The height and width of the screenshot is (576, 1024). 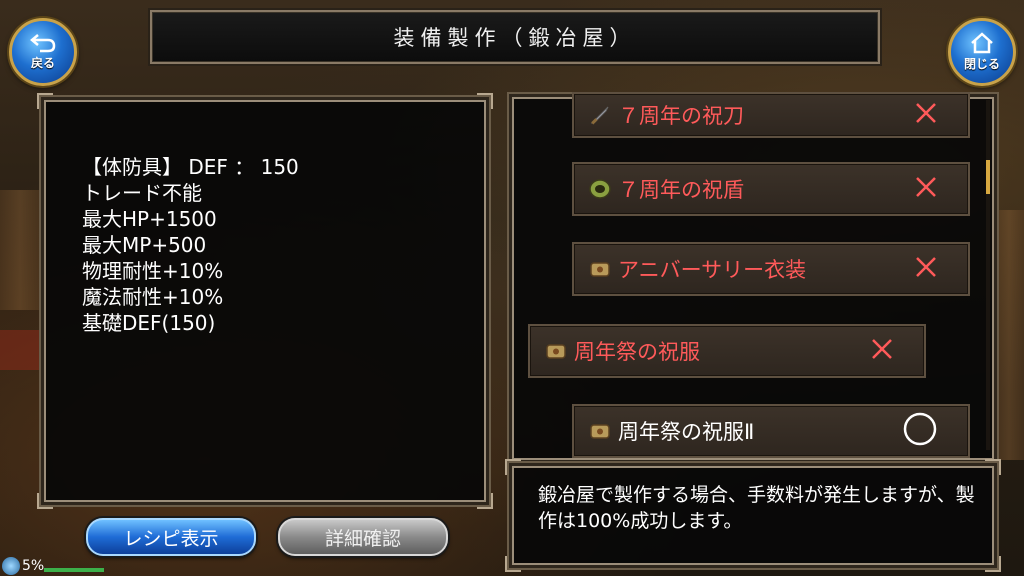 I want to click on recipe-name: アニバーサリー衣装, so click(x=712, y=270).